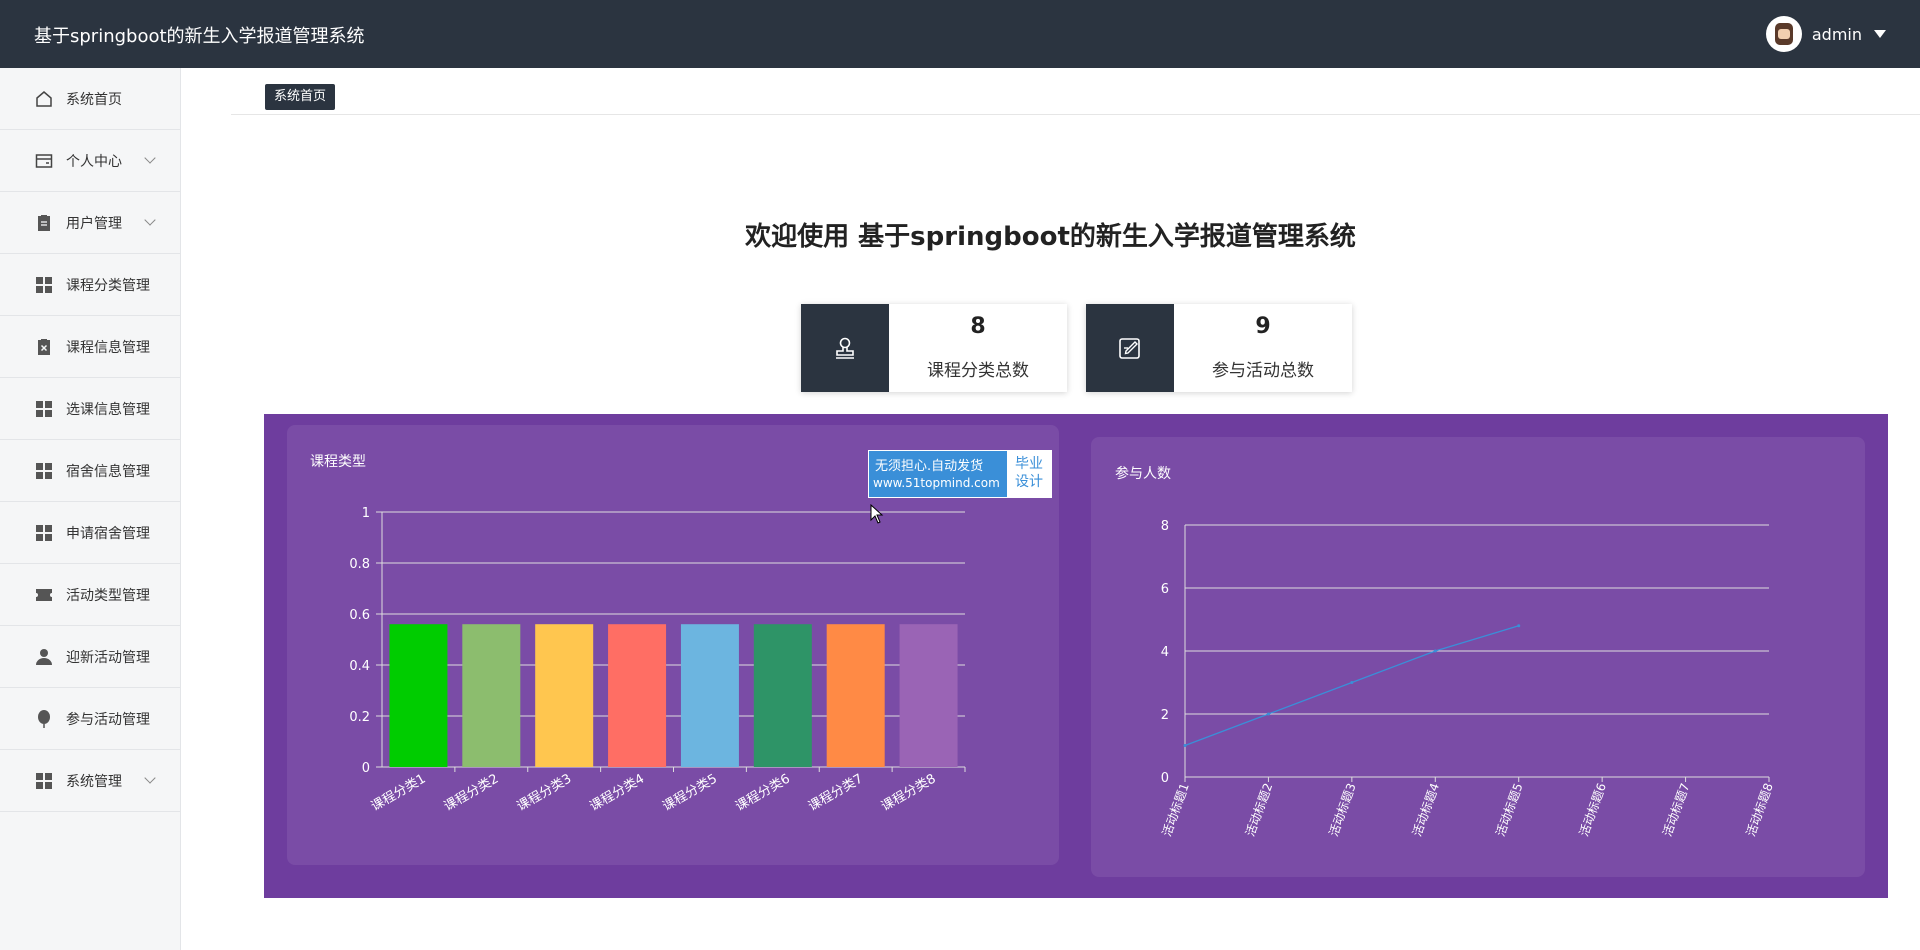 The height and width of the screenshot is (950, 1920). Describe the element at coordinates (94, 99) in the screenshot. I see `sidebar-item-label: 系统首页` at that location.